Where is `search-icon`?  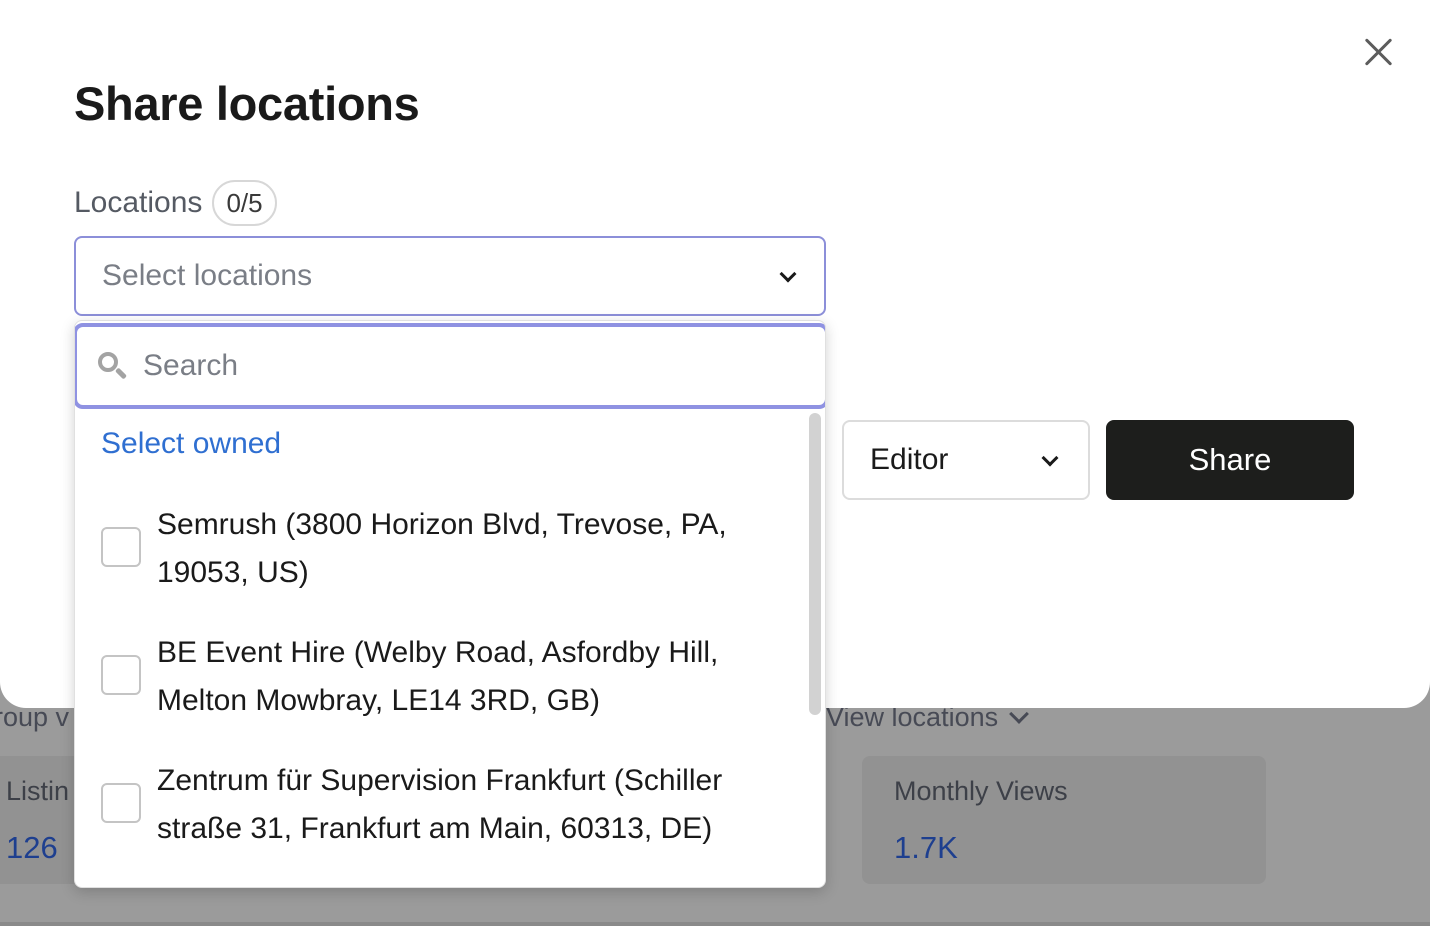 search-icon is located at coordinates (112, 366).